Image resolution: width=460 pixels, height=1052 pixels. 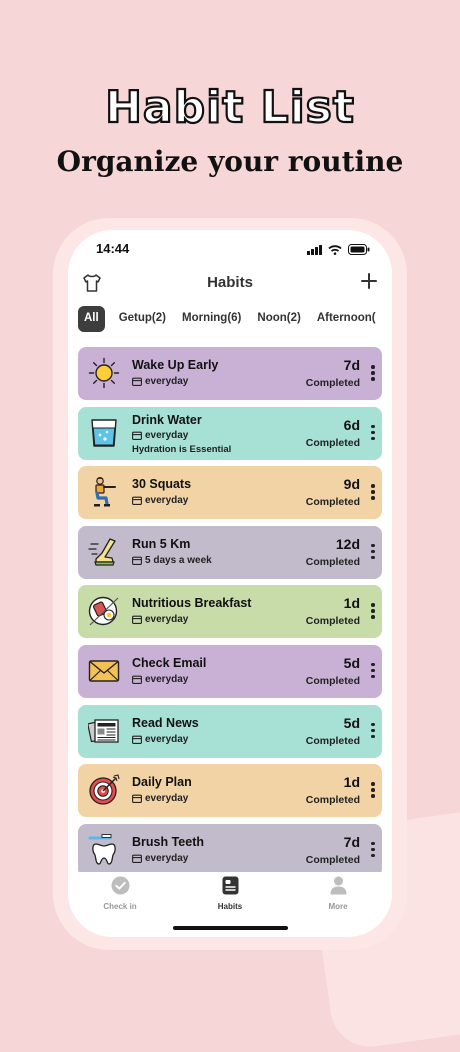 I want to click on tab-more: More, so click(x=338, y=893).